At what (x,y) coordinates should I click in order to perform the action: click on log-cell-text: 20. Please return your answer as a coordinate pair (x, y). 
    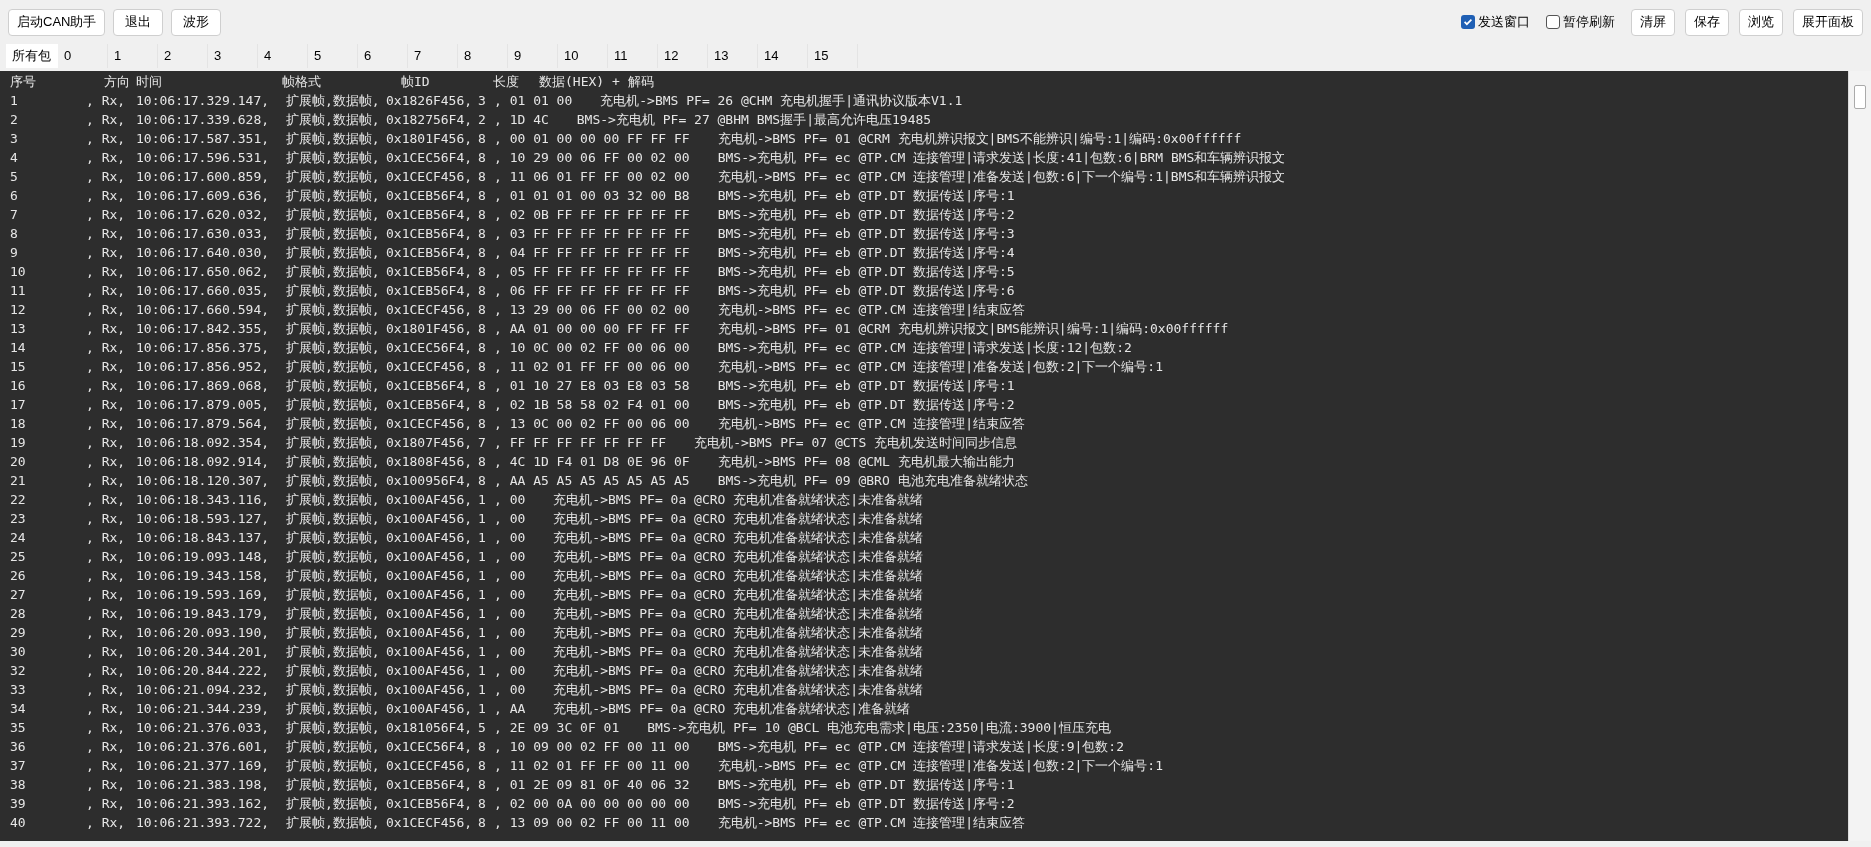
    Looking at the image, I should click on (18, 462).